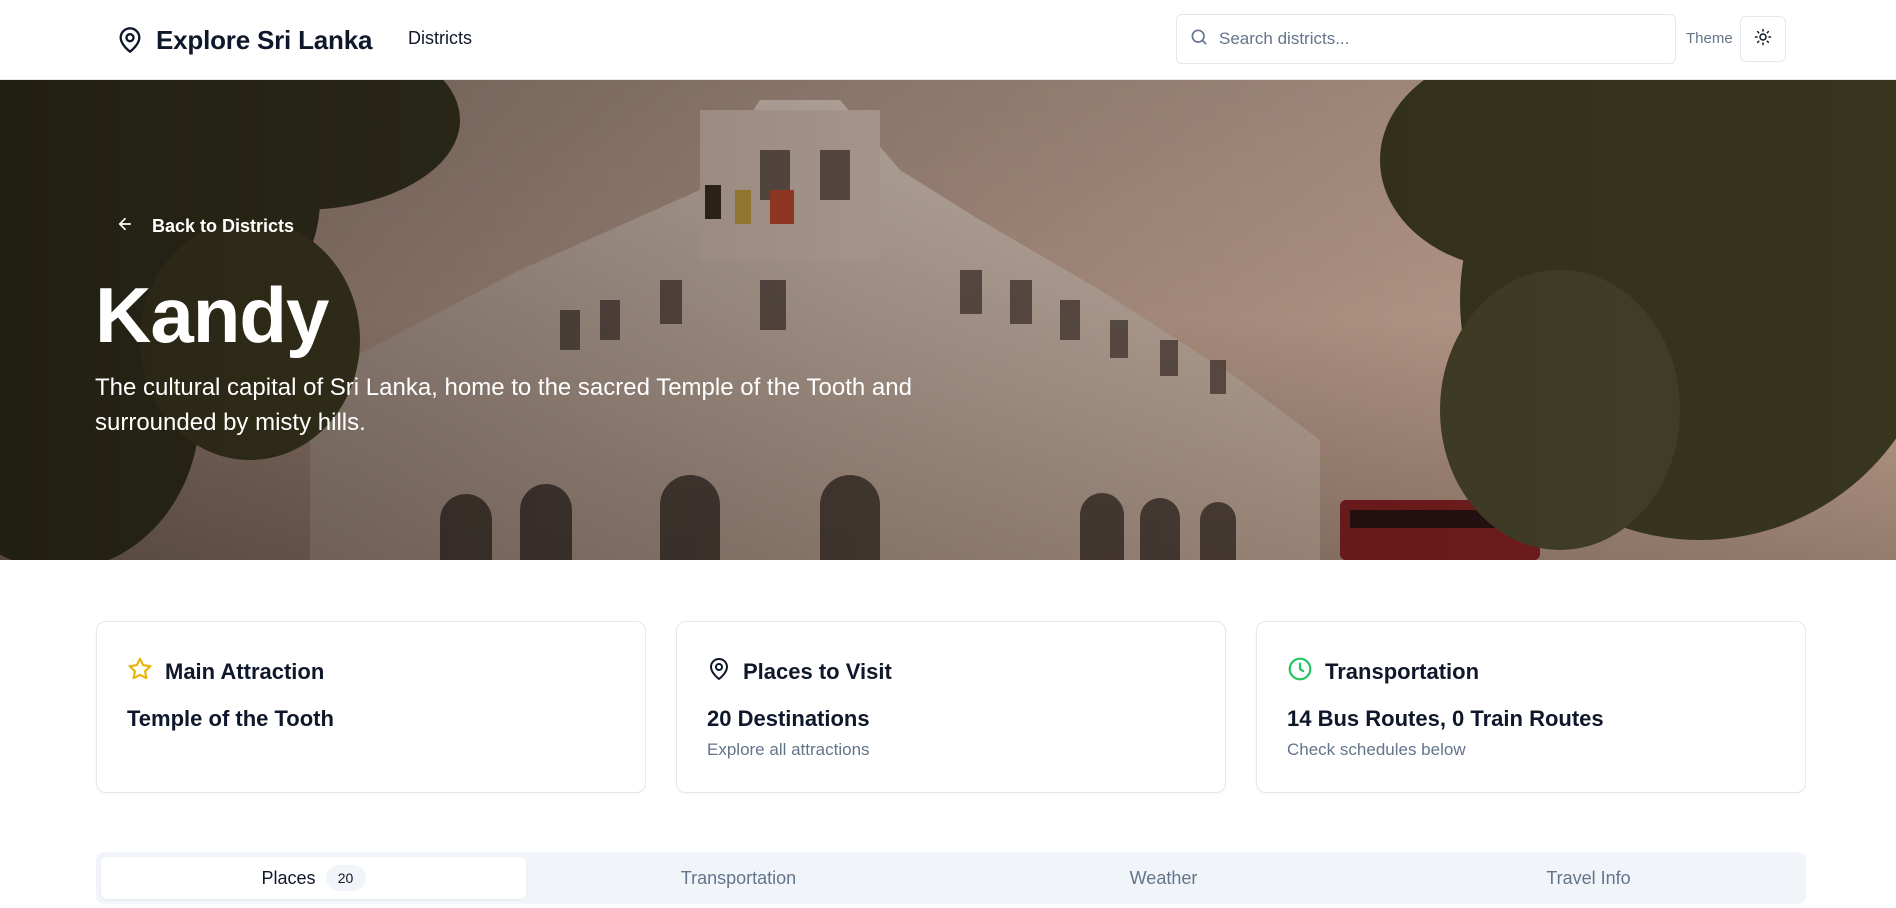 This screenshot has height=908, width=1896. I want to click on district-title: Kandy, so click(212, 315).